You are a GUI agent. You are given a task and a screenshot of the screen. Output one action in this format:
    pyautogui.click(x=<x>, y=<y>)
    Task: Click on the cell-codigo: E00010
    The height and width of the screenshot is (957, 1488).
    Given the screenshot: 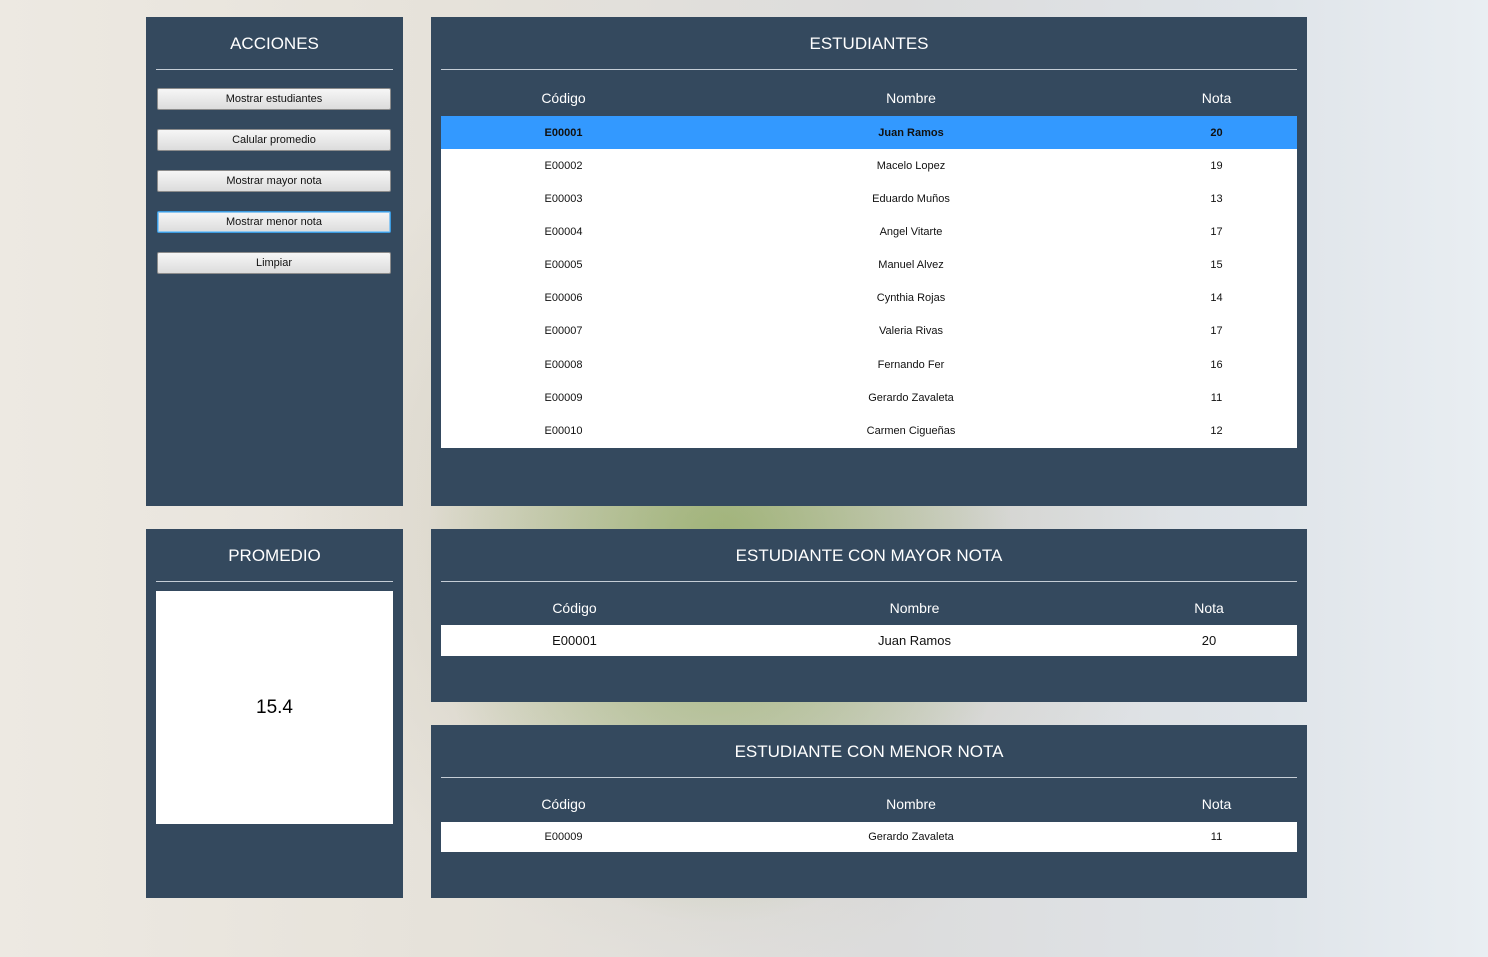 What is the action you would take?
    pyautogui.click(x=563, y=431)
    